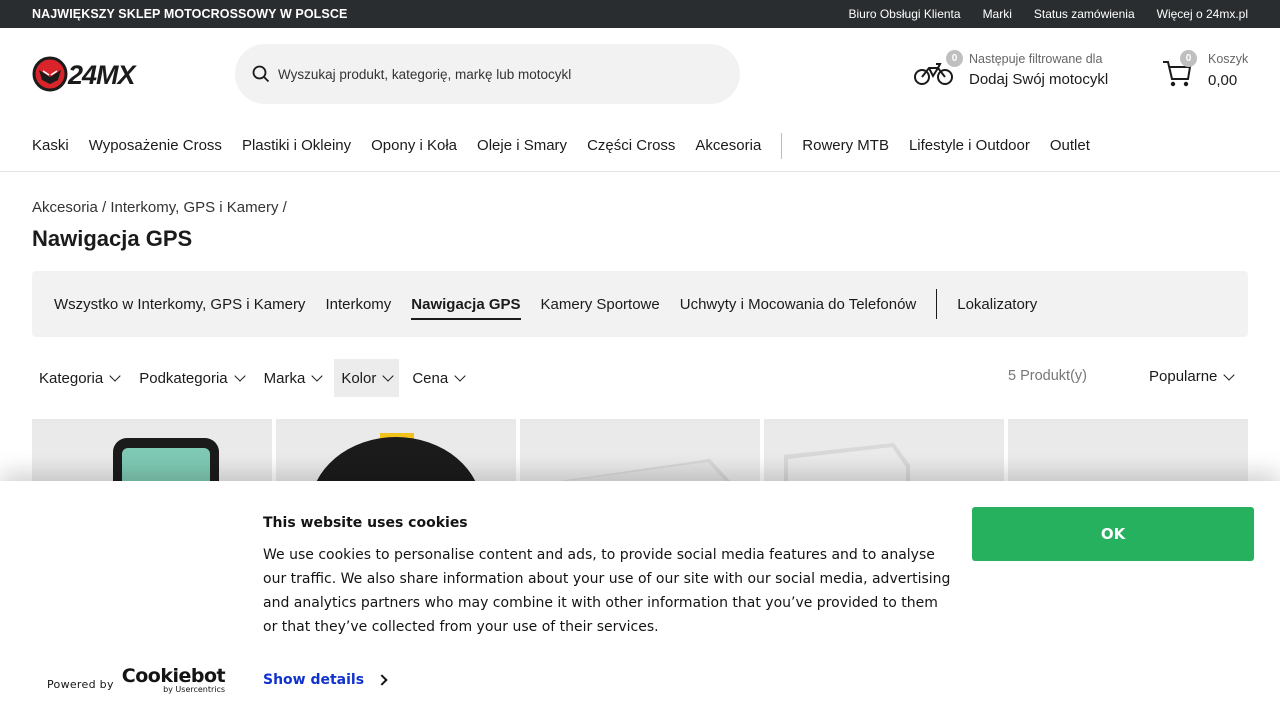  I want to click on nav-item-oils: Oleje i Smary, so click(522, 145).